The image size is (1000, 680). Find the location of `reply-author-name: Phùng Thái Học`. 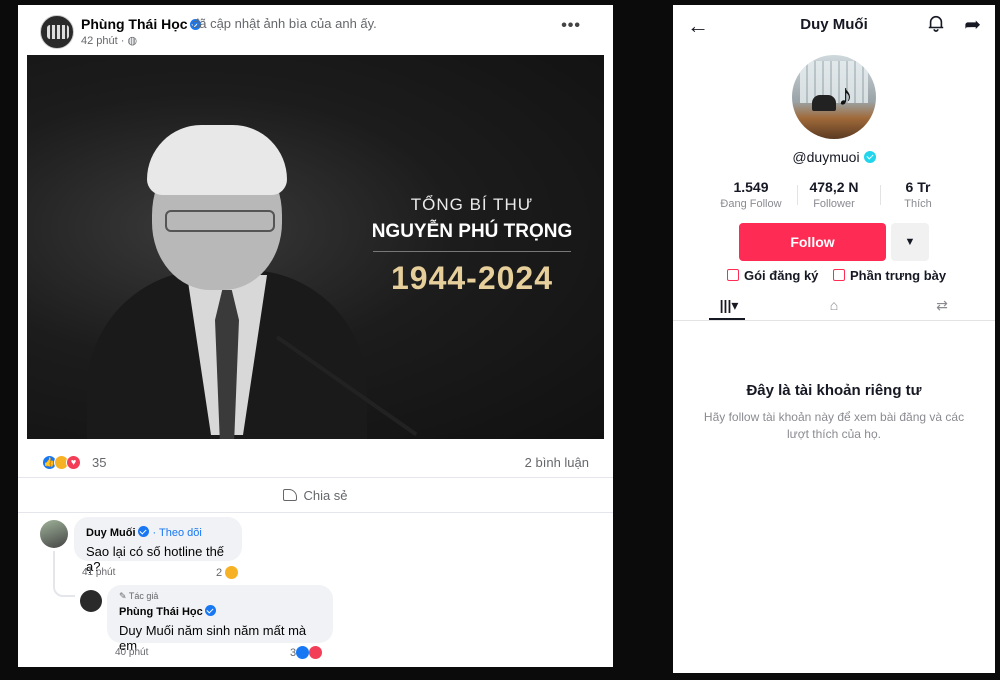

reply-author-name: Phùng Thái Học is located at coordinates (161, 612).